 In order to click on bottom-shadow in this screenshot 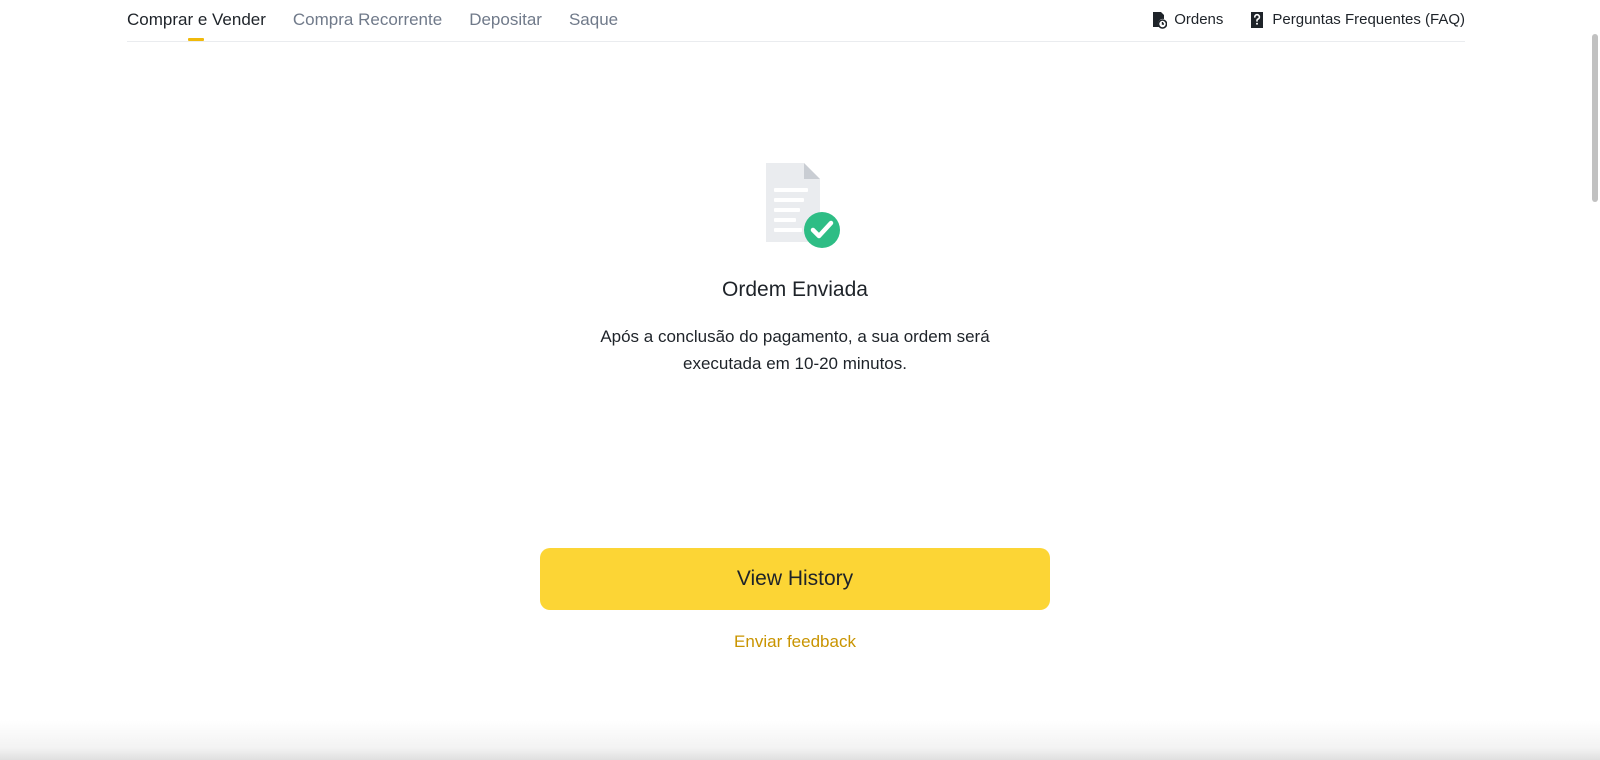, I will do `click(800, 740)`.